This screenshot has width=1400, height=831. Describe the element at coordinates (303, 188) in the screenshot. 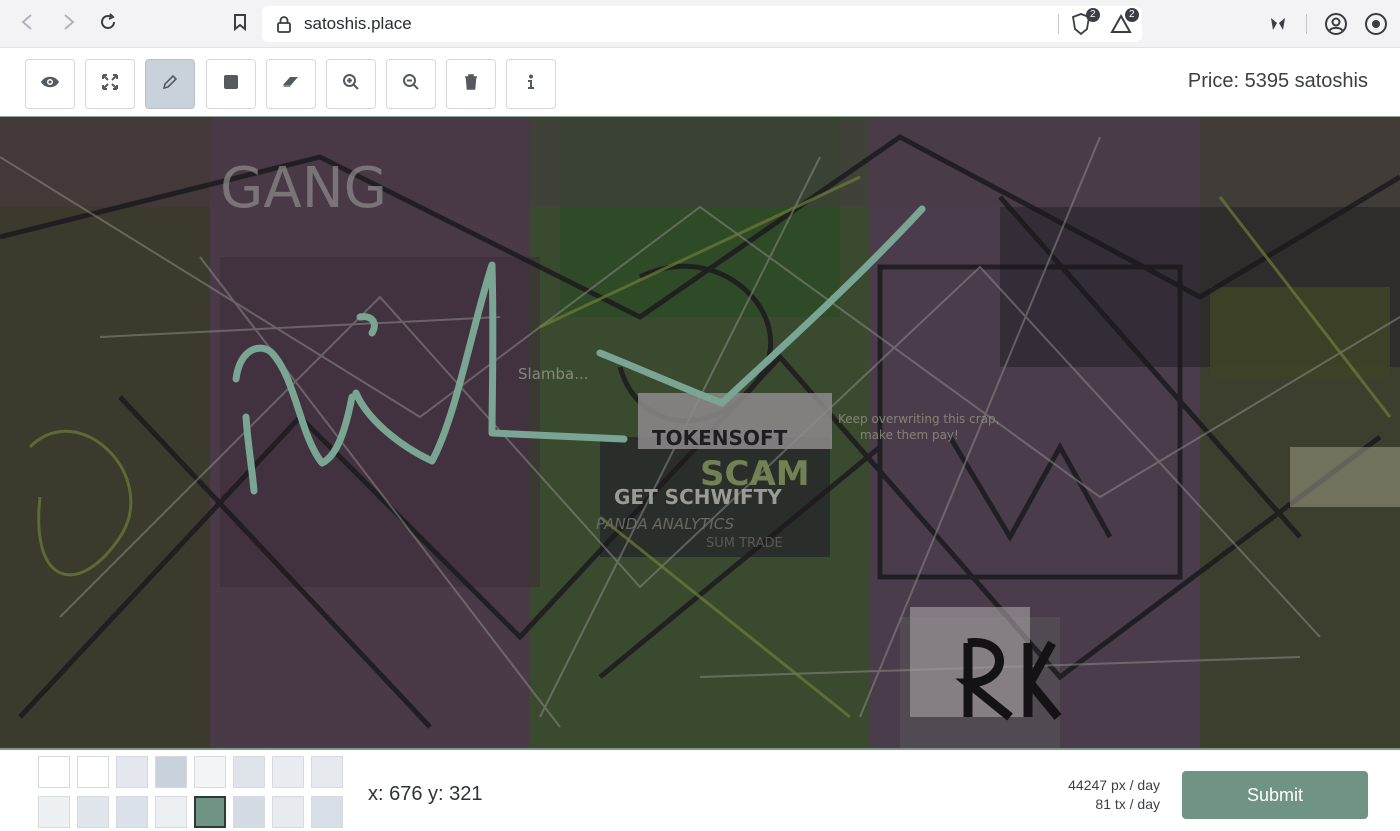

I see `canvas-text-gang: GANG` at that location.